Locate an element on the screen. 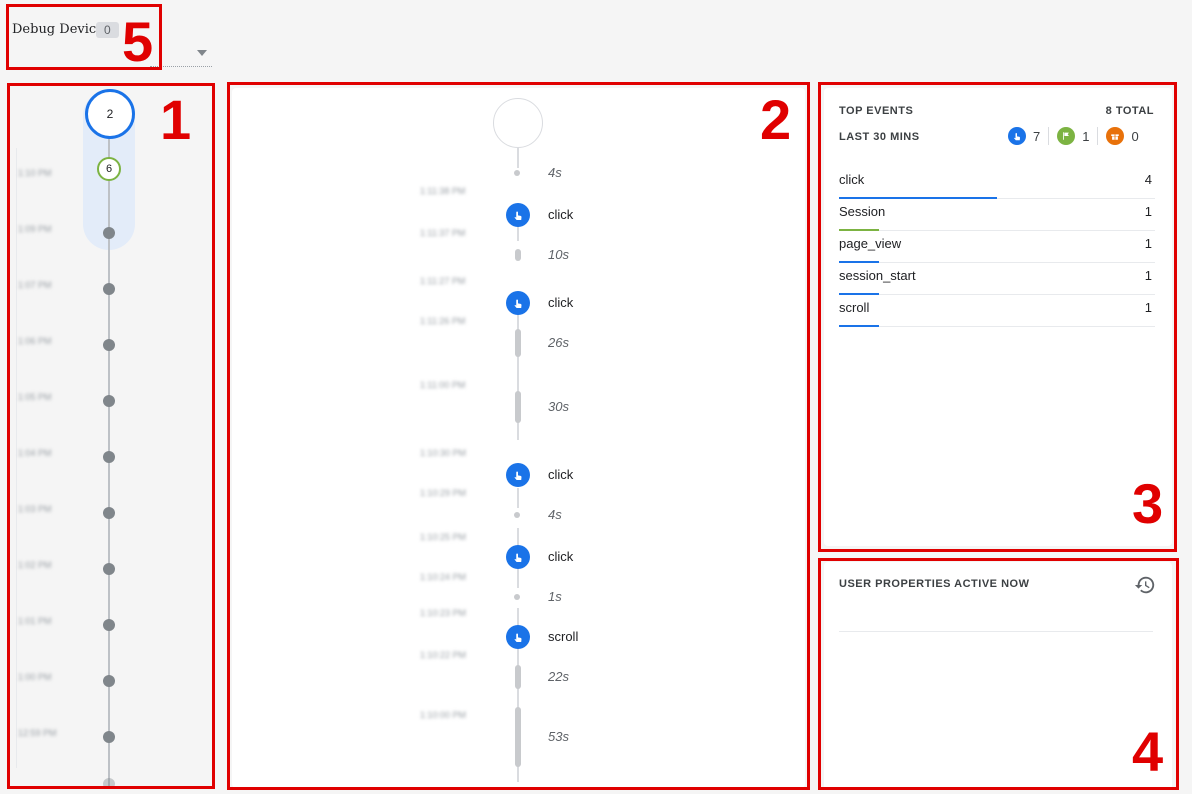 The width and height of the screenshot is (1192, 794). annotation-number-4: 4 is located at coordinates (1148, 751).